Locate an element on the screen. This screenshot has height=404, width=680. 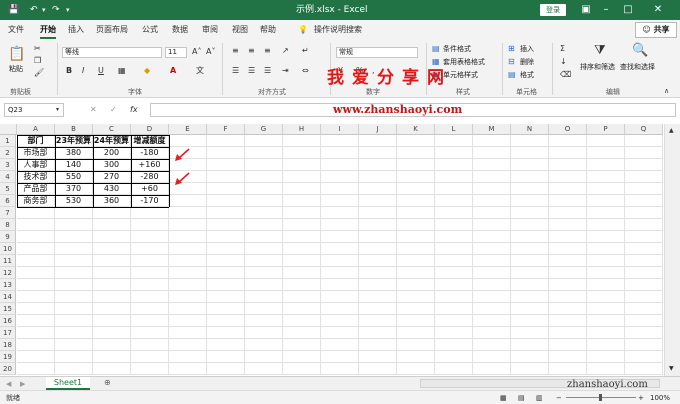
format-table-icon: ▦ is located at coordinates (436, 62).